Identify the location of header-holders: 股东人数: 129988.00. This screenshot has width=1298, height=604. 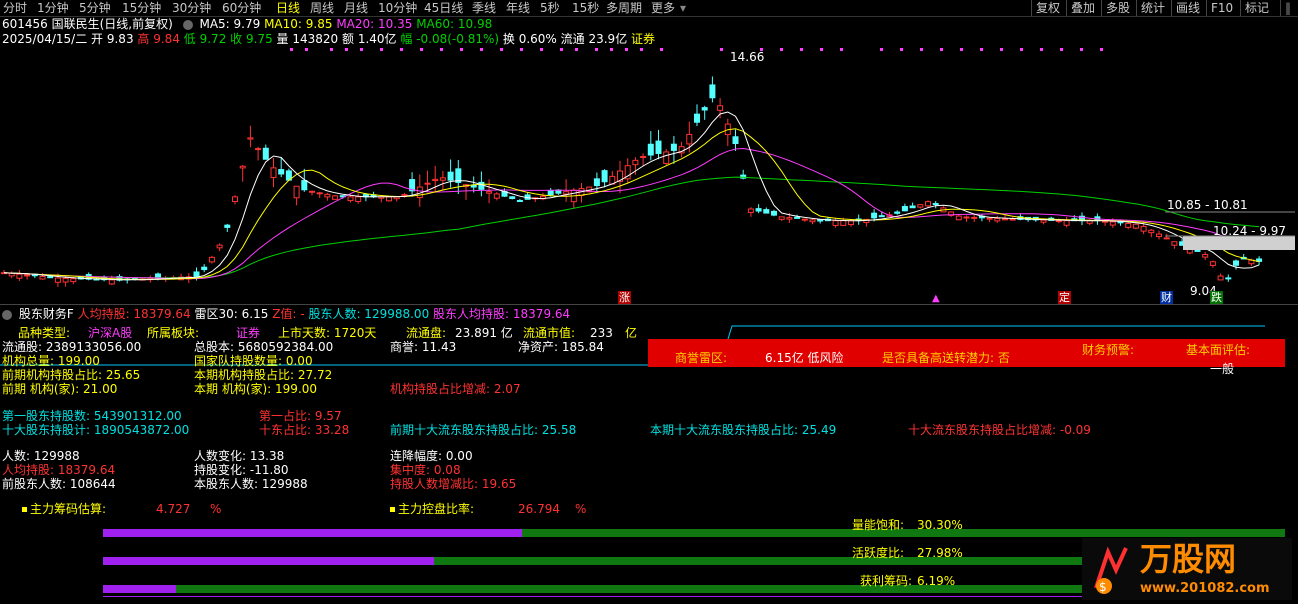
(369, 314).